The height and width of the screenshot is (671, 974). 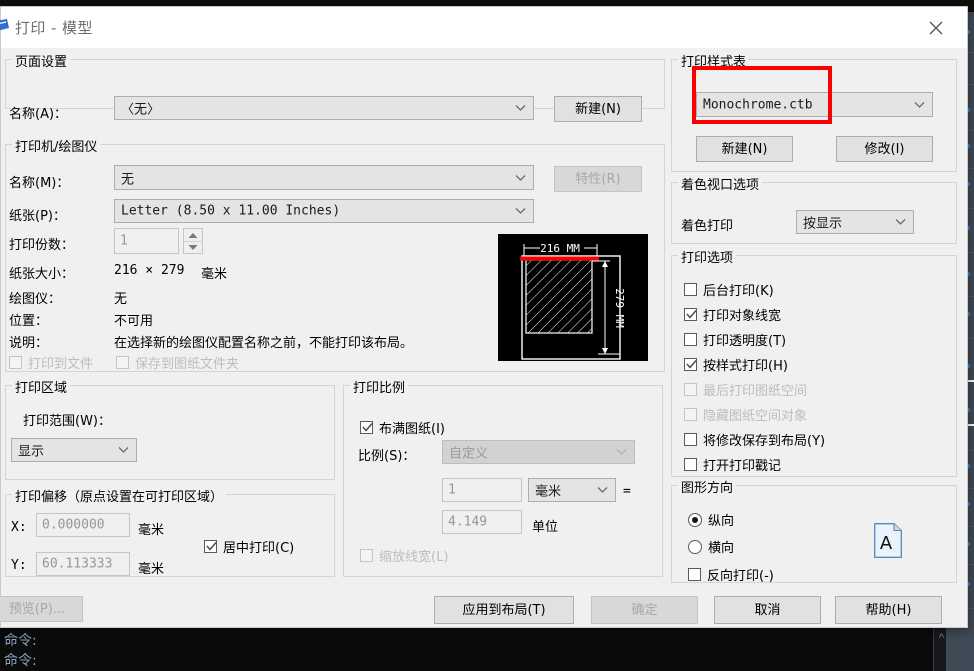 I want to click on dialog-titlebar: 打印 - 模型, so click(x=483, y=27).